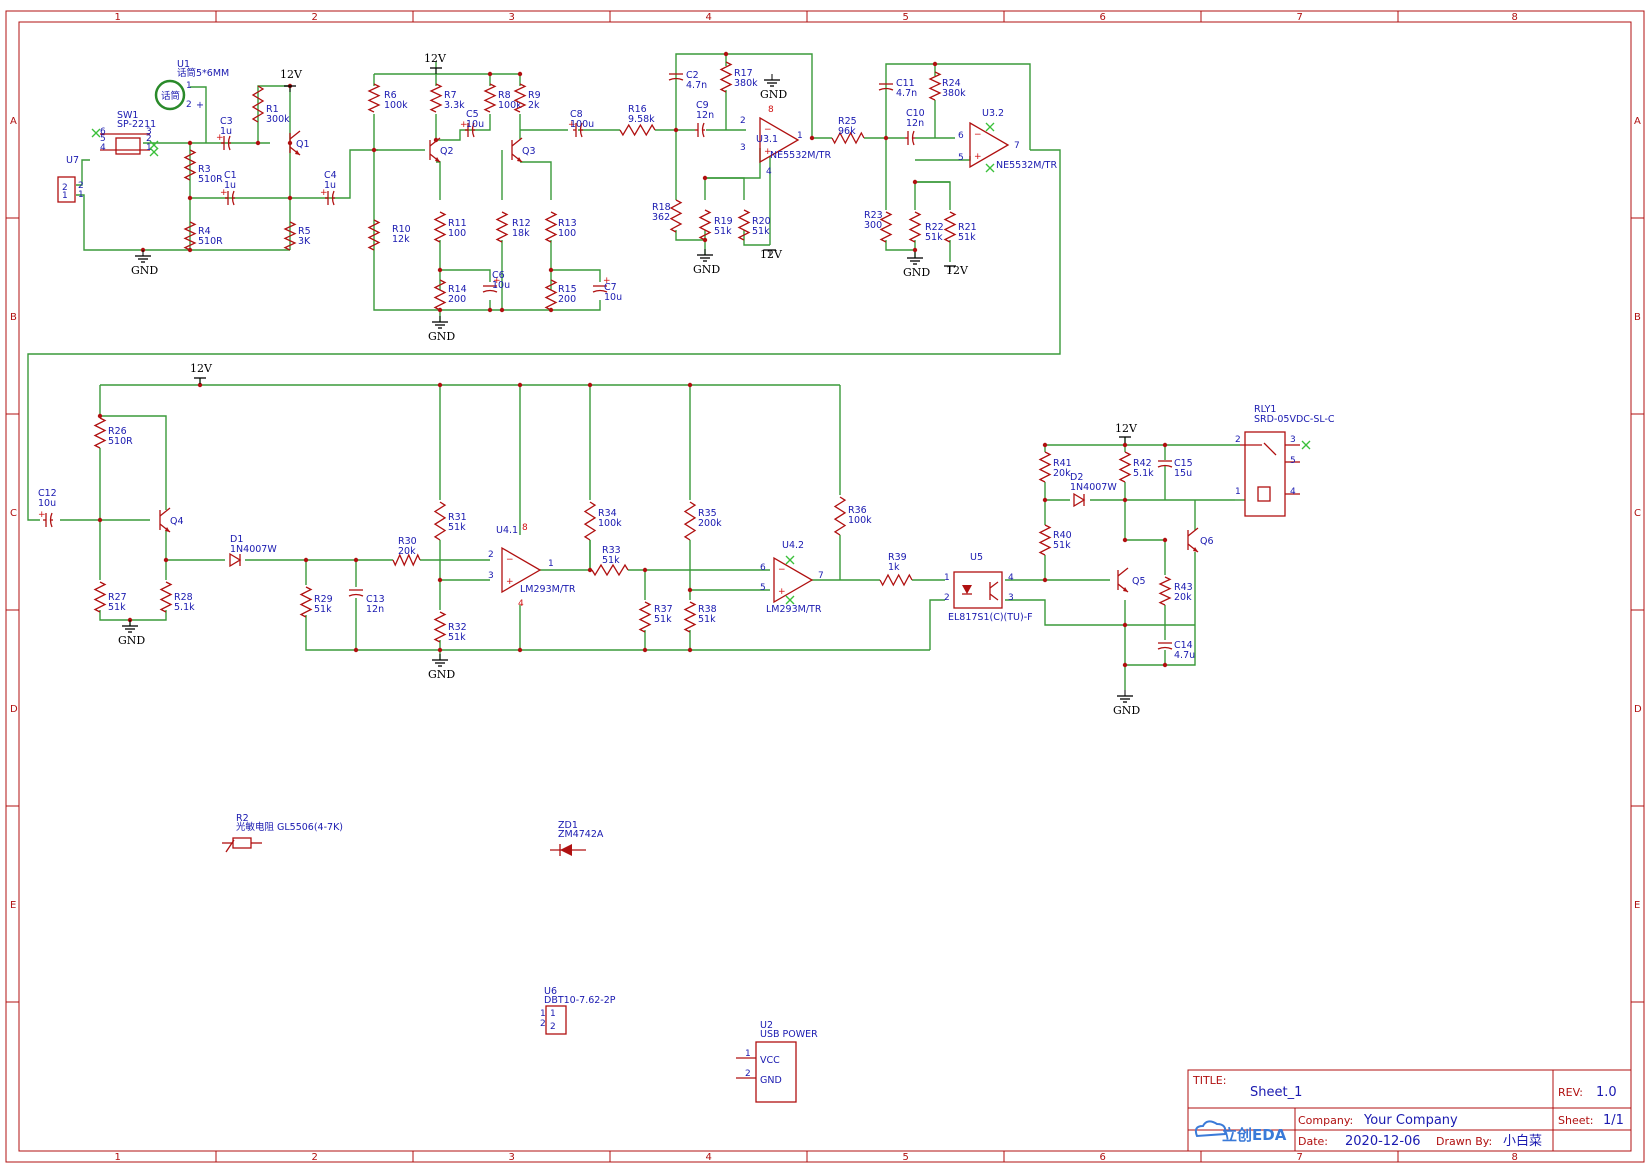  I want to click on value-R40: 51k, so click(1062, 545).